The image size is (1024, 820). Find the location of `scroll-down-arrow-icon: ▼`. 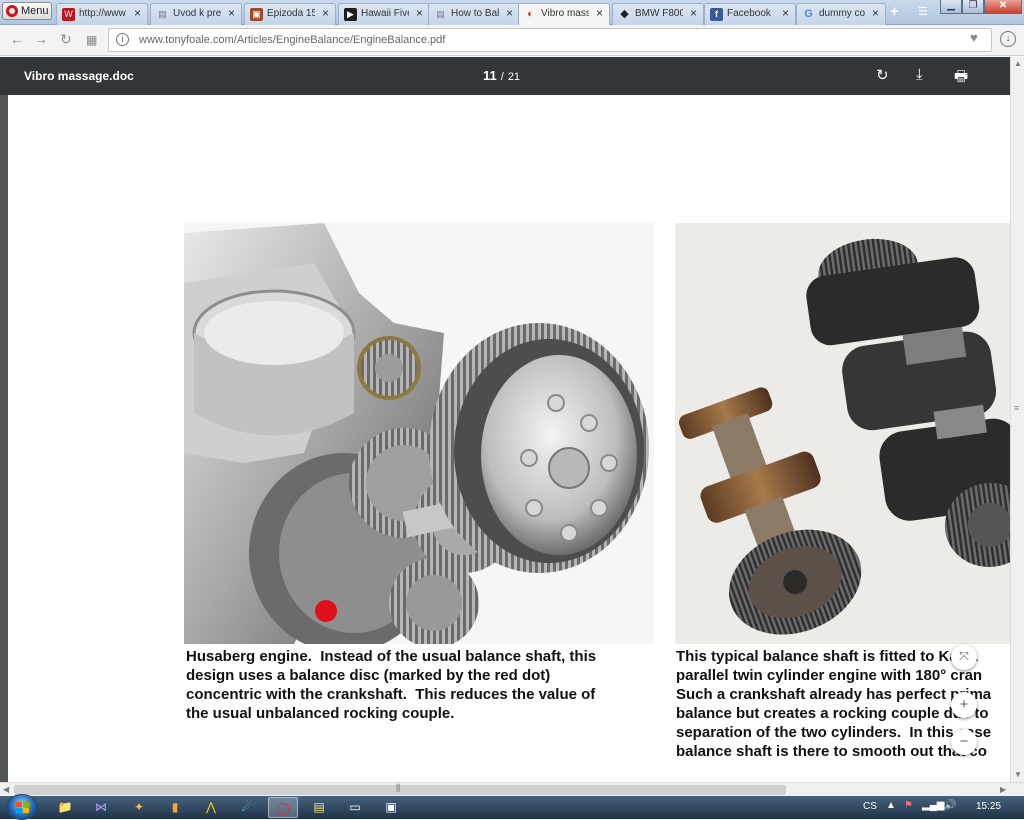

scroll-down-arrow-icon: ▼ is located at coordinates (1018, 774).